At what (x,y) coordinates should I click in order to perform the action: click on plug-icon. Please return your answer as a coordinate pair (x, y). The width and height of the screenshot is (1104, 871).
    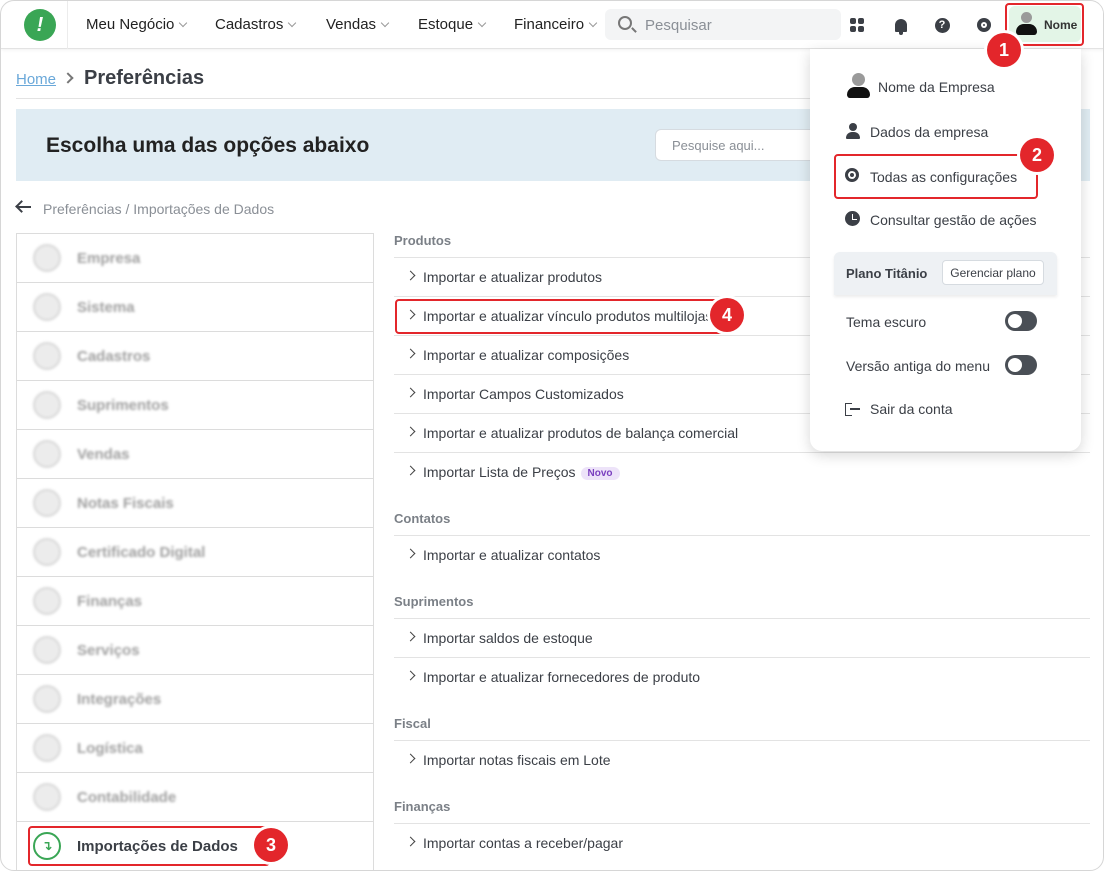
    Looking at the image, I should click on (47, 699).